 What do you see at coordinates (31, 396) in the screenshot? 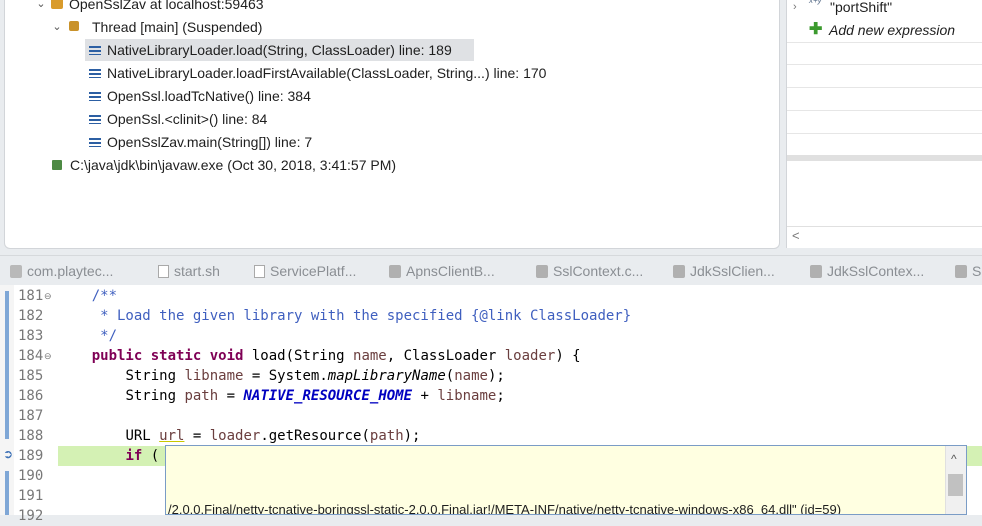
I see `line-number: 186` at bounding box center [31, 396].